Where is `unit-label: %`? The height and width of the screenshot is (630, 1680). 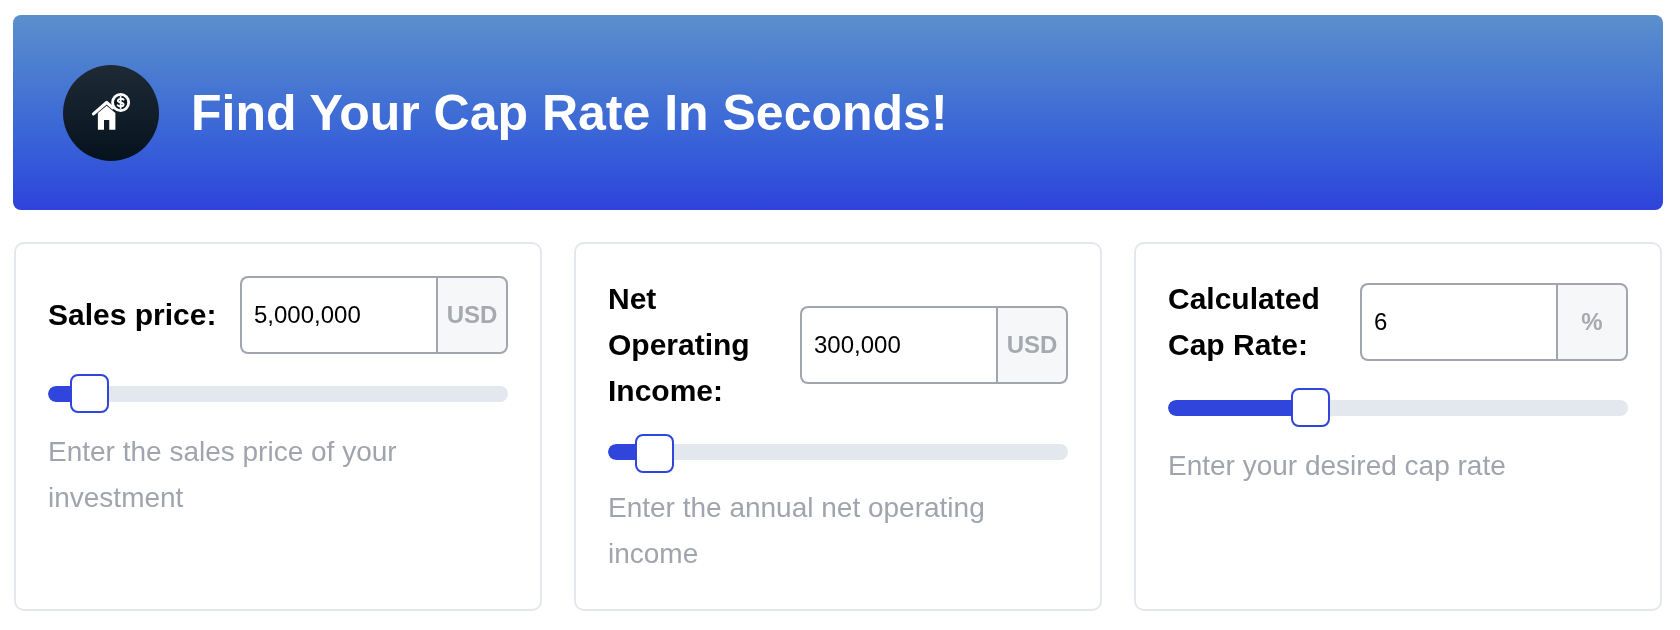 unit-label: % is located at coordinates (1592, 322).